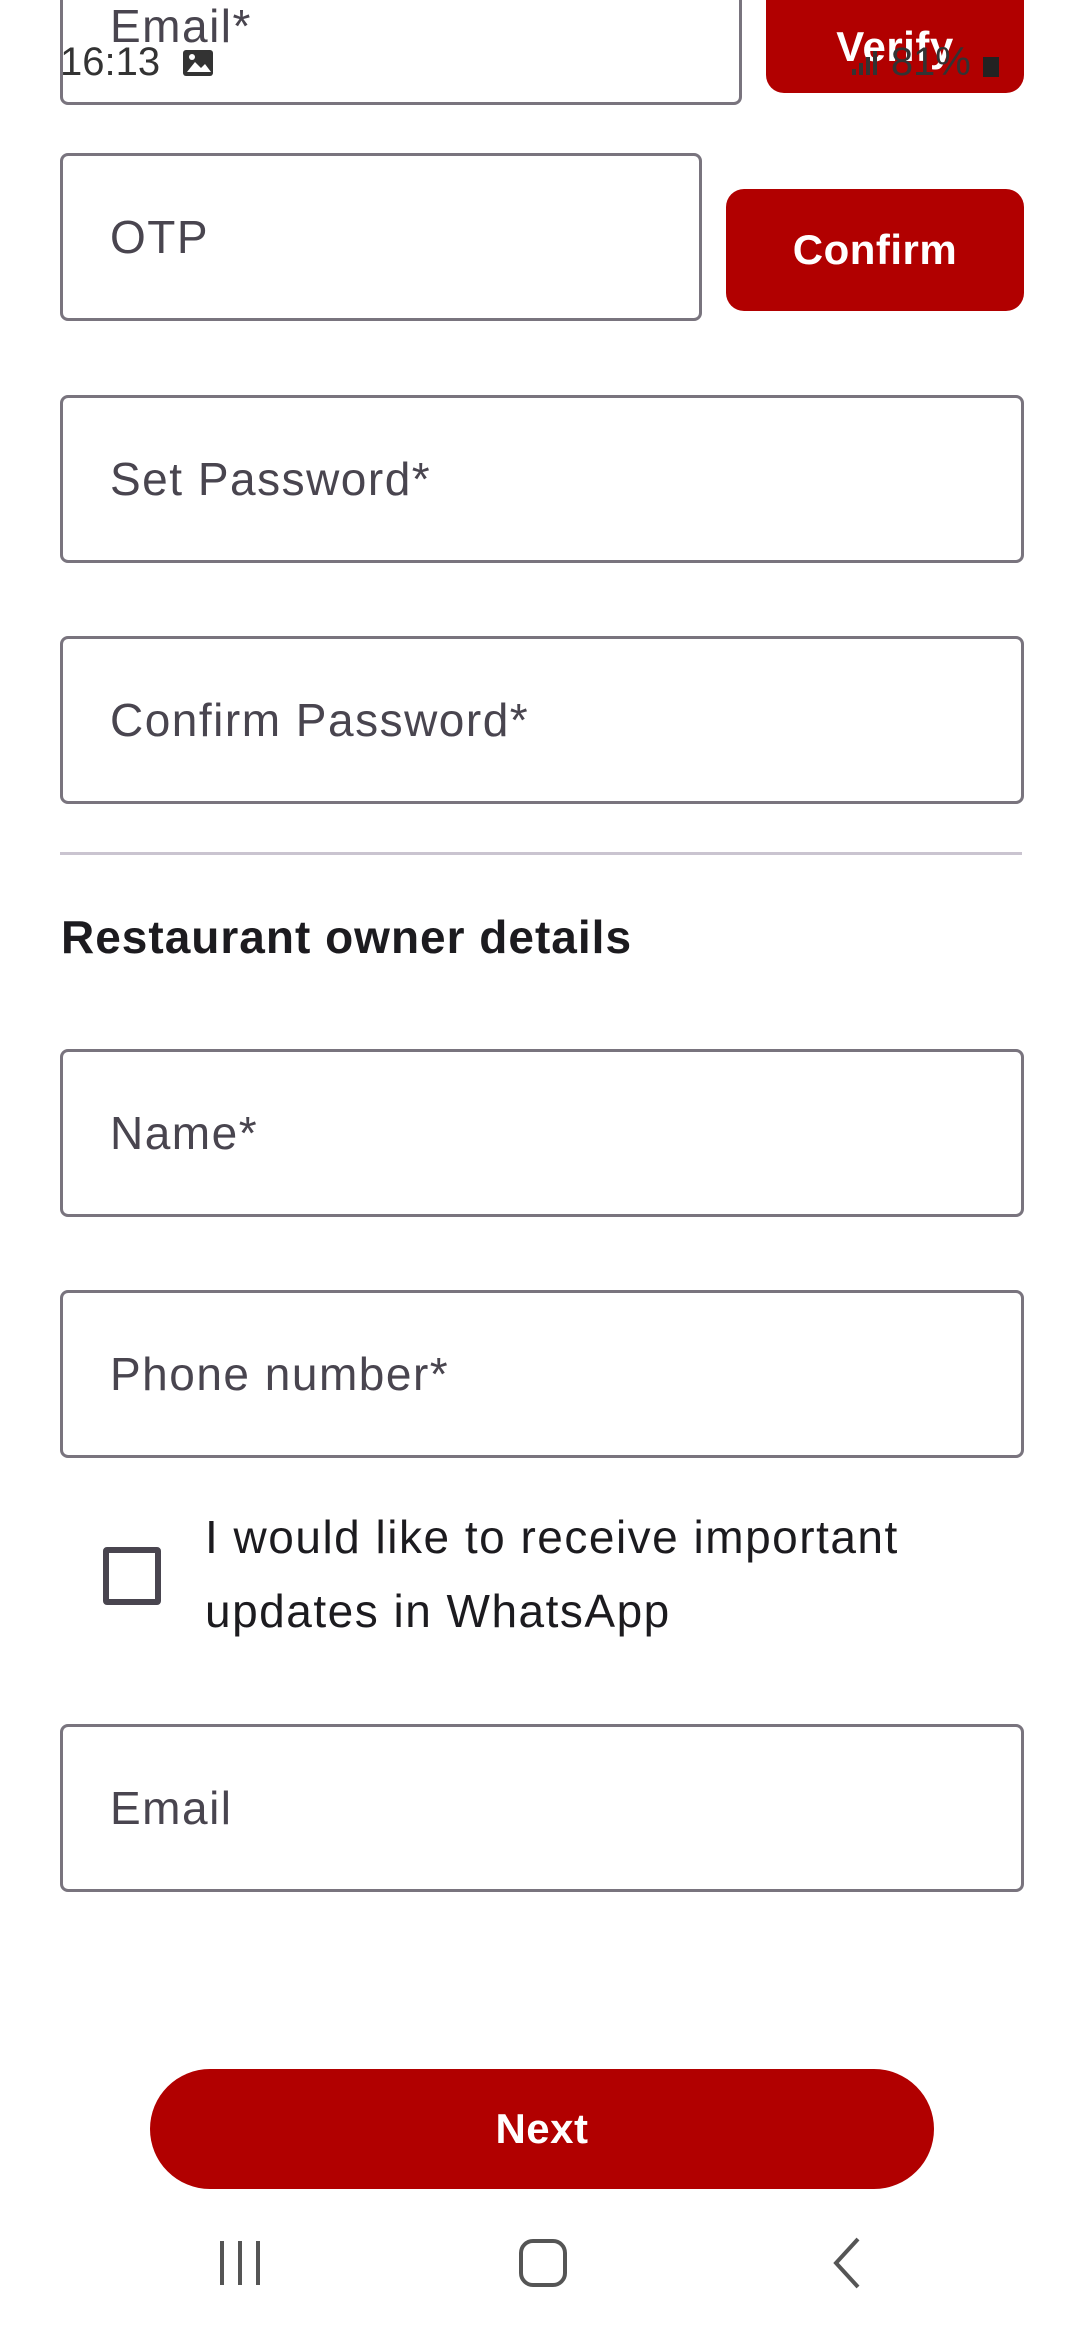  I want to click on confirm-otp-button: Confirm, so click(875, 250).